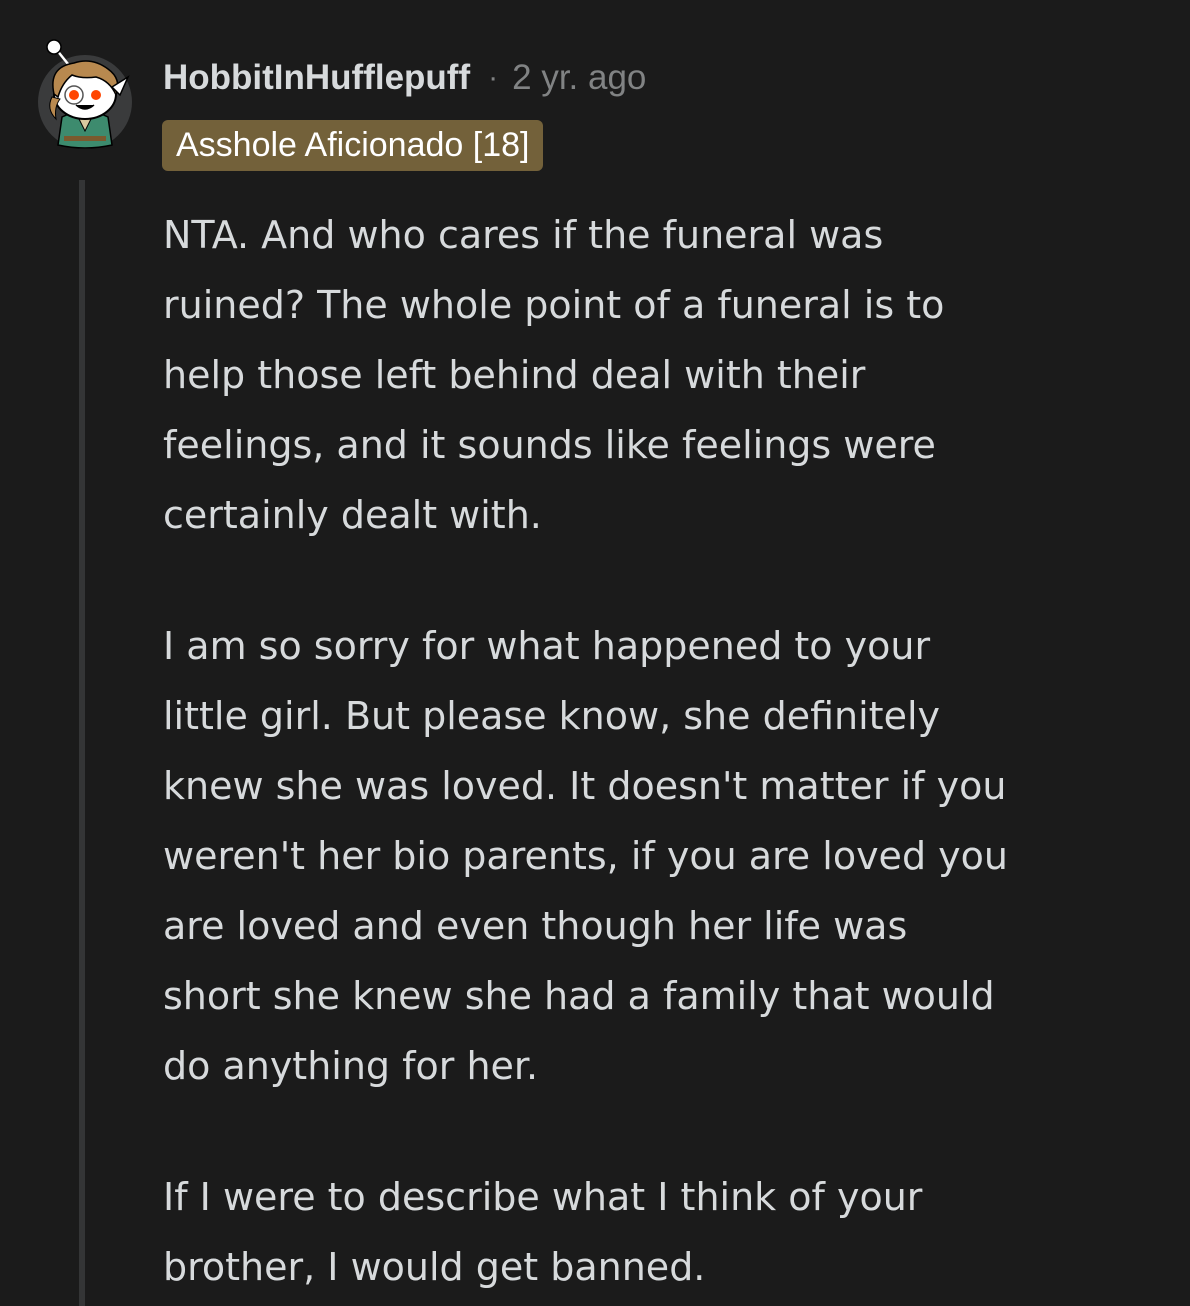 The height and width of the screenshot is (1306, 1190). I want to click on user-flair-text: Asshole Aficionado [18], so click(353, 145).